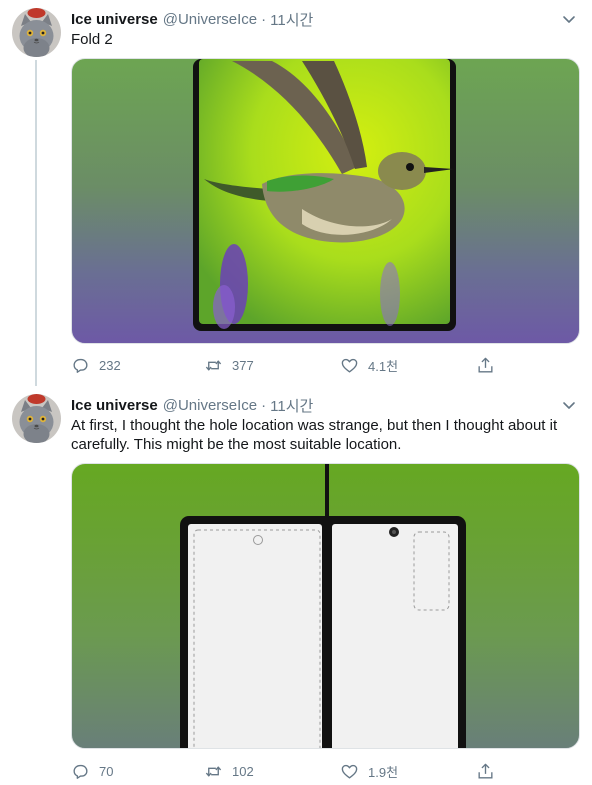 This screenshot has height=785, width=592. I want to click on reply-count: 232, so click(110, 365).